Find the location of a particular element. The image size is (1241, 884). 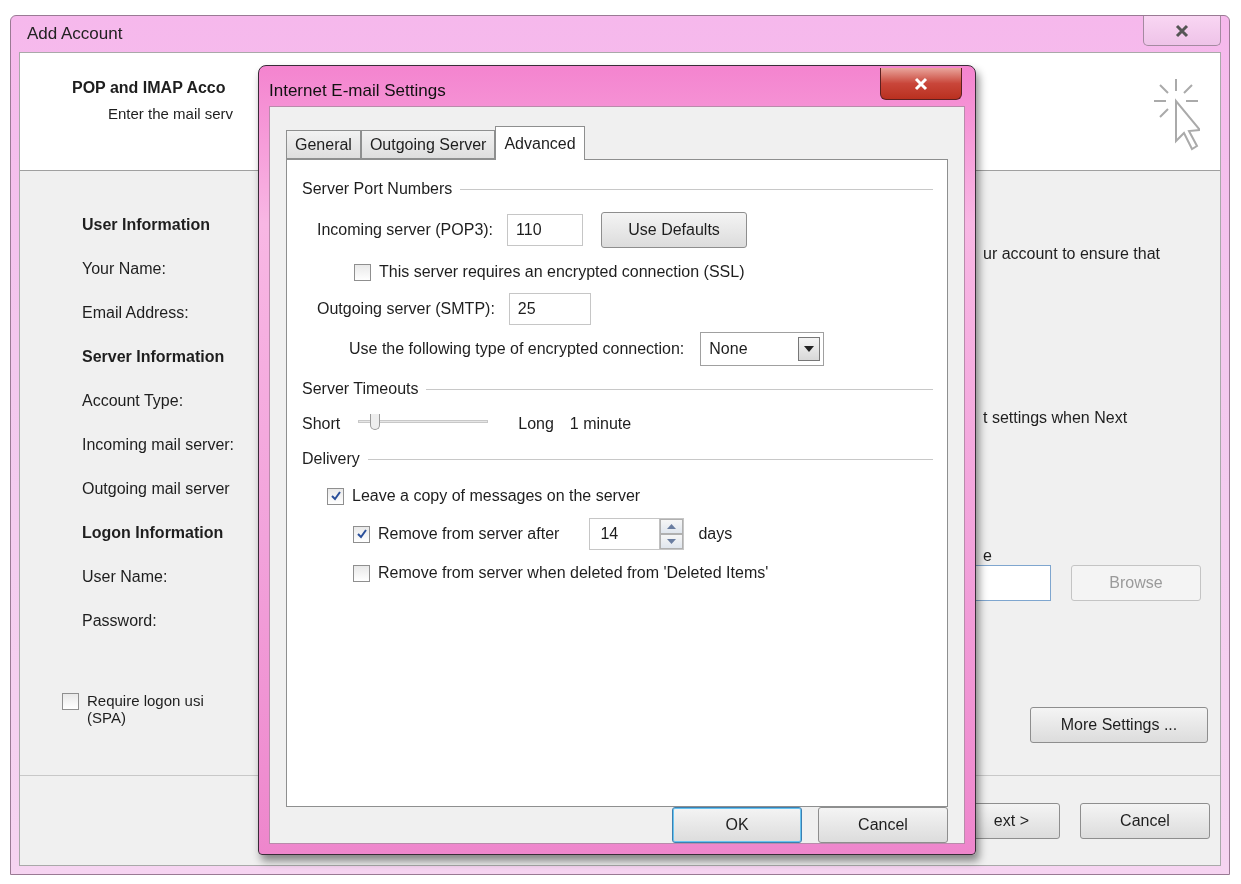

cursor-icon is located at coordinates (1176, 114).